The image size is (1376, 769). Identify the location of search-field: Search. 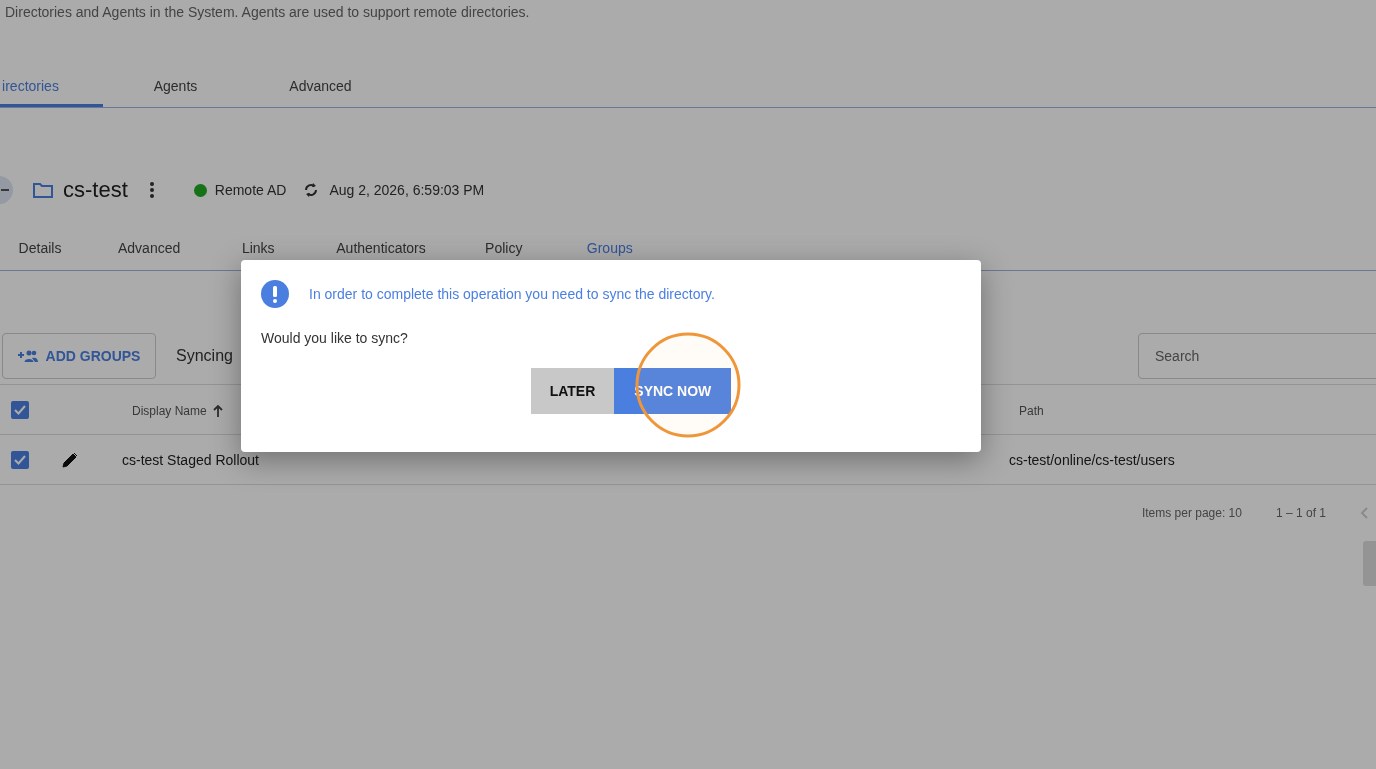
(1257, 356).